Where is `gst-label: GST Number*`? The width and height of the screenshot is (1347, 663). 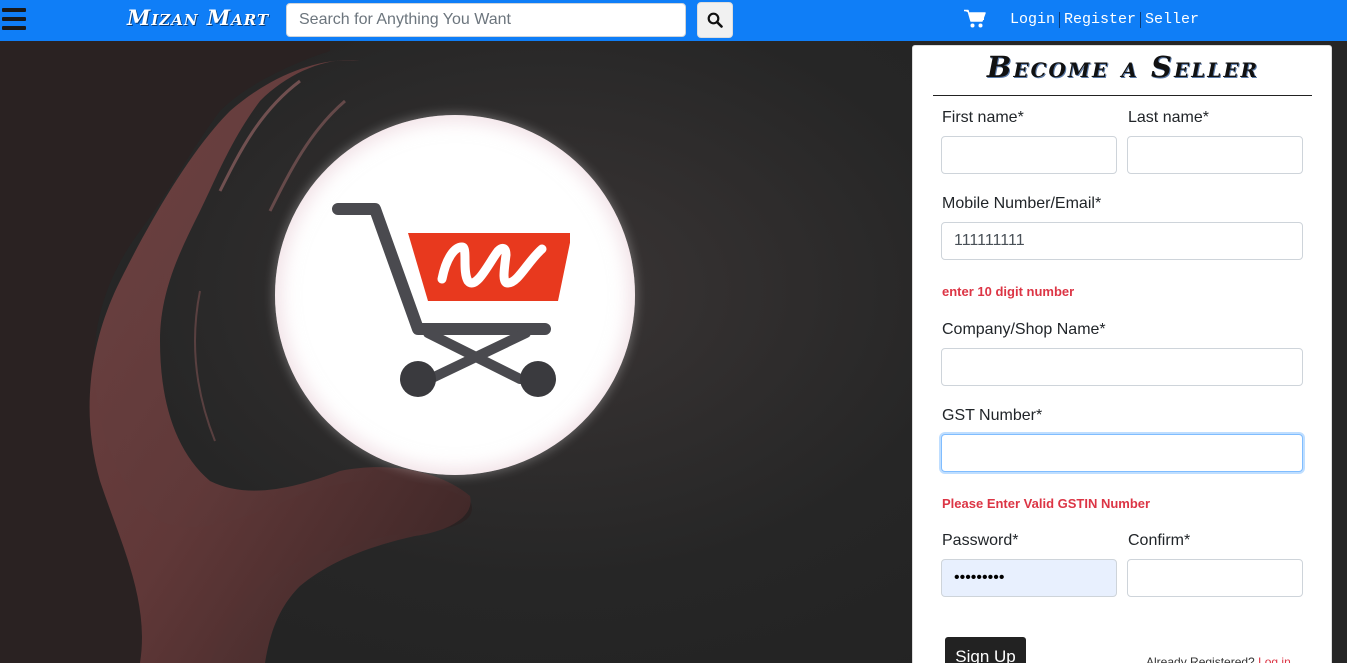
gst-label: GST Number* is located at coordinates (992, 415).